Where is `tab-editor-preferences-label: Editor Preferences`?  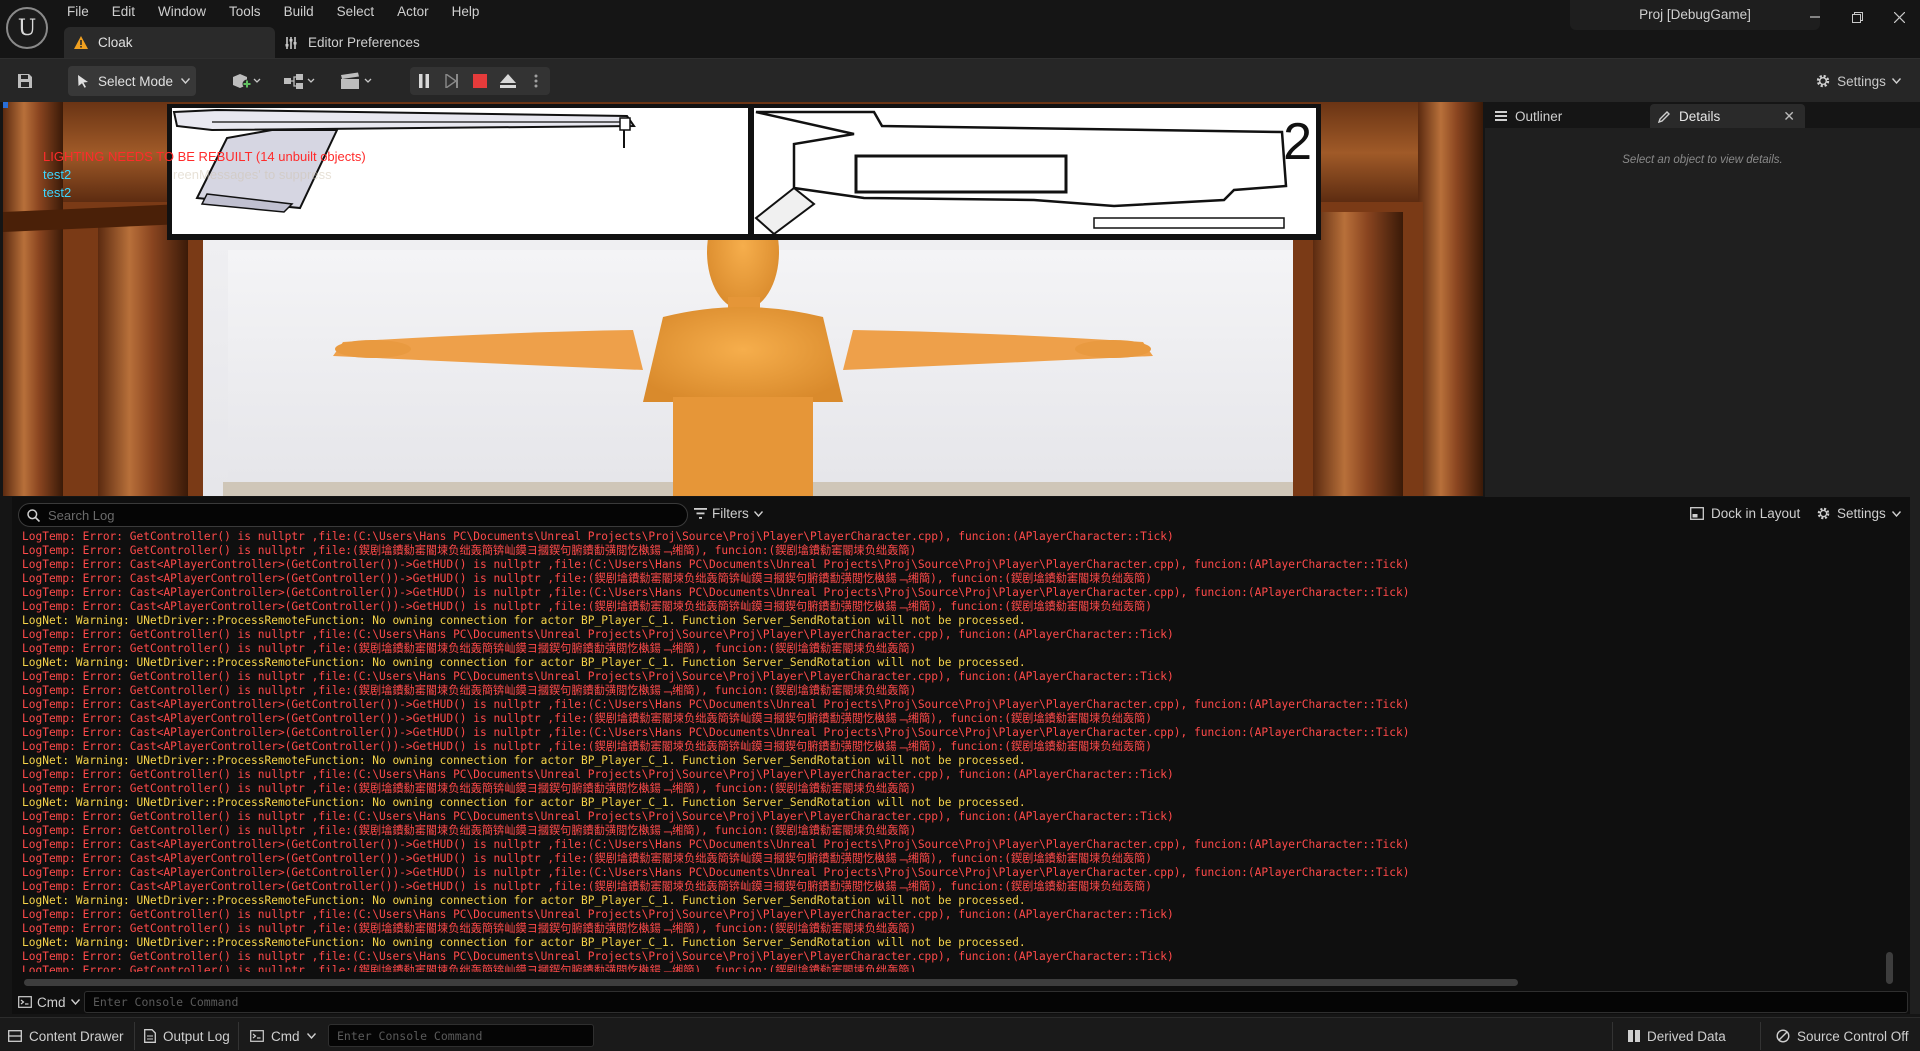 tab-editor-preferences-label: Editor Preferences is located at coordinates (364, 42).